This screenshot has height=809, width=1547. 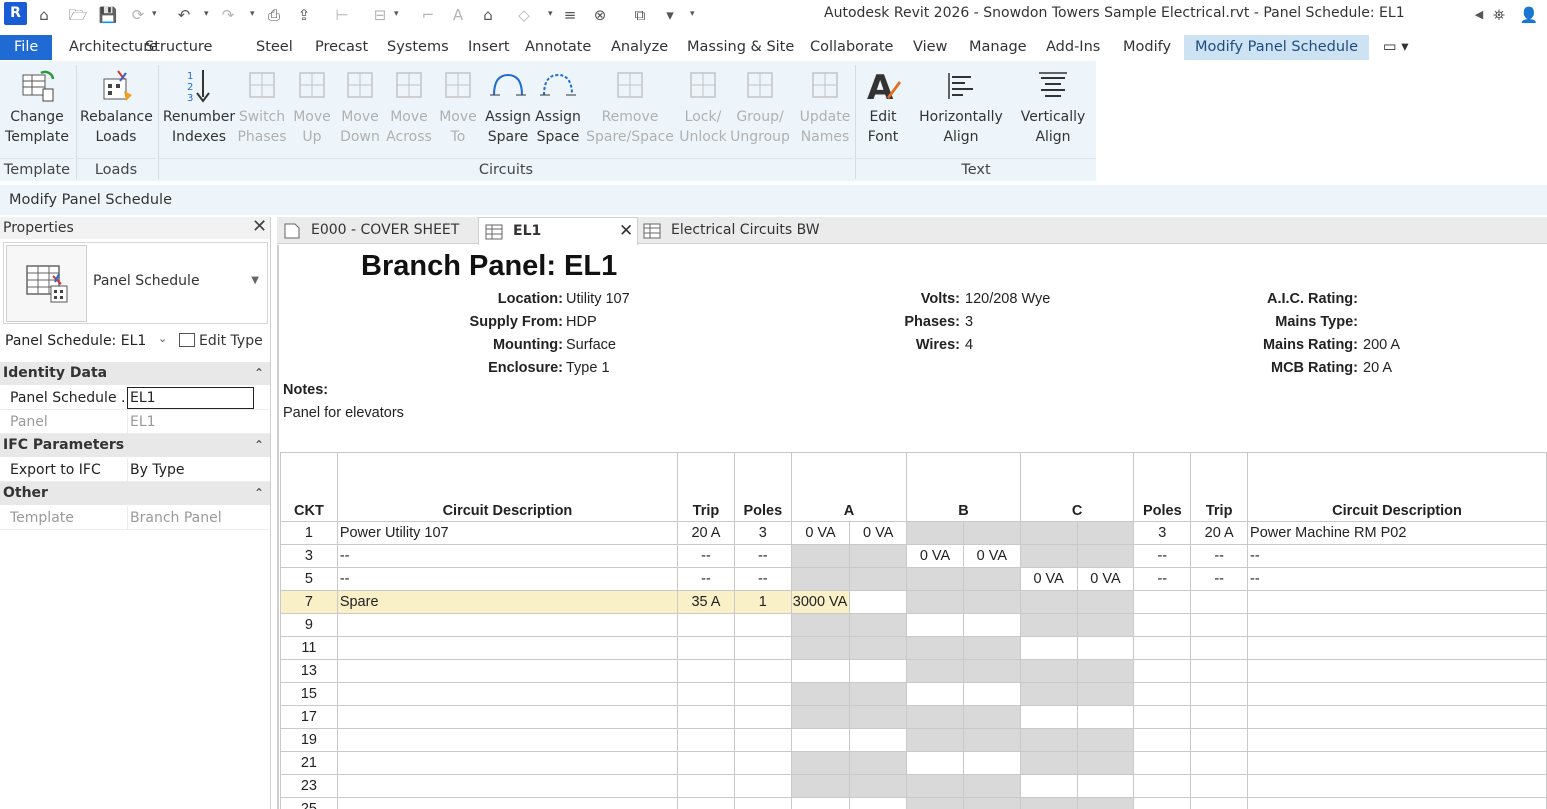 What do you see at coordinates (524, 15) in the screenshot?
I see `section-icon: ◇` at bounding box center [524, 15].